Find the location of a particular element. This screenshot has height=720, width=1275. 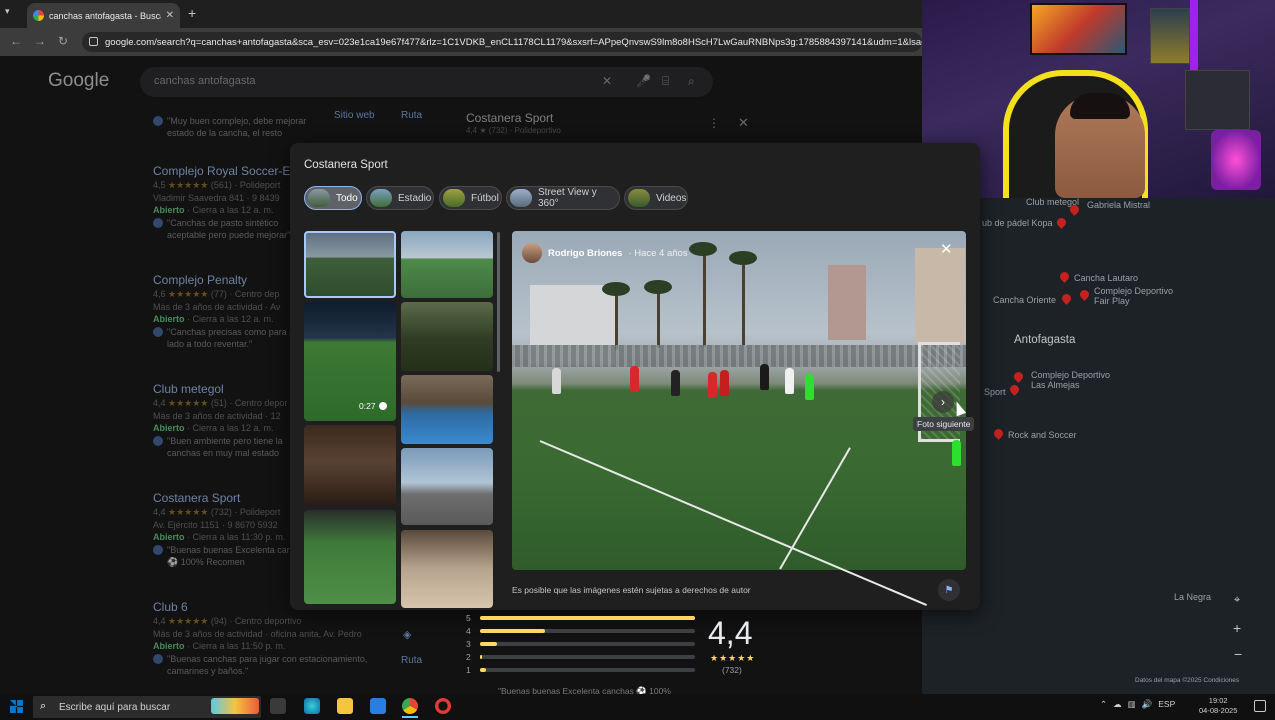

modal-title: Costanera Sport is located at coordinates (346, 165).